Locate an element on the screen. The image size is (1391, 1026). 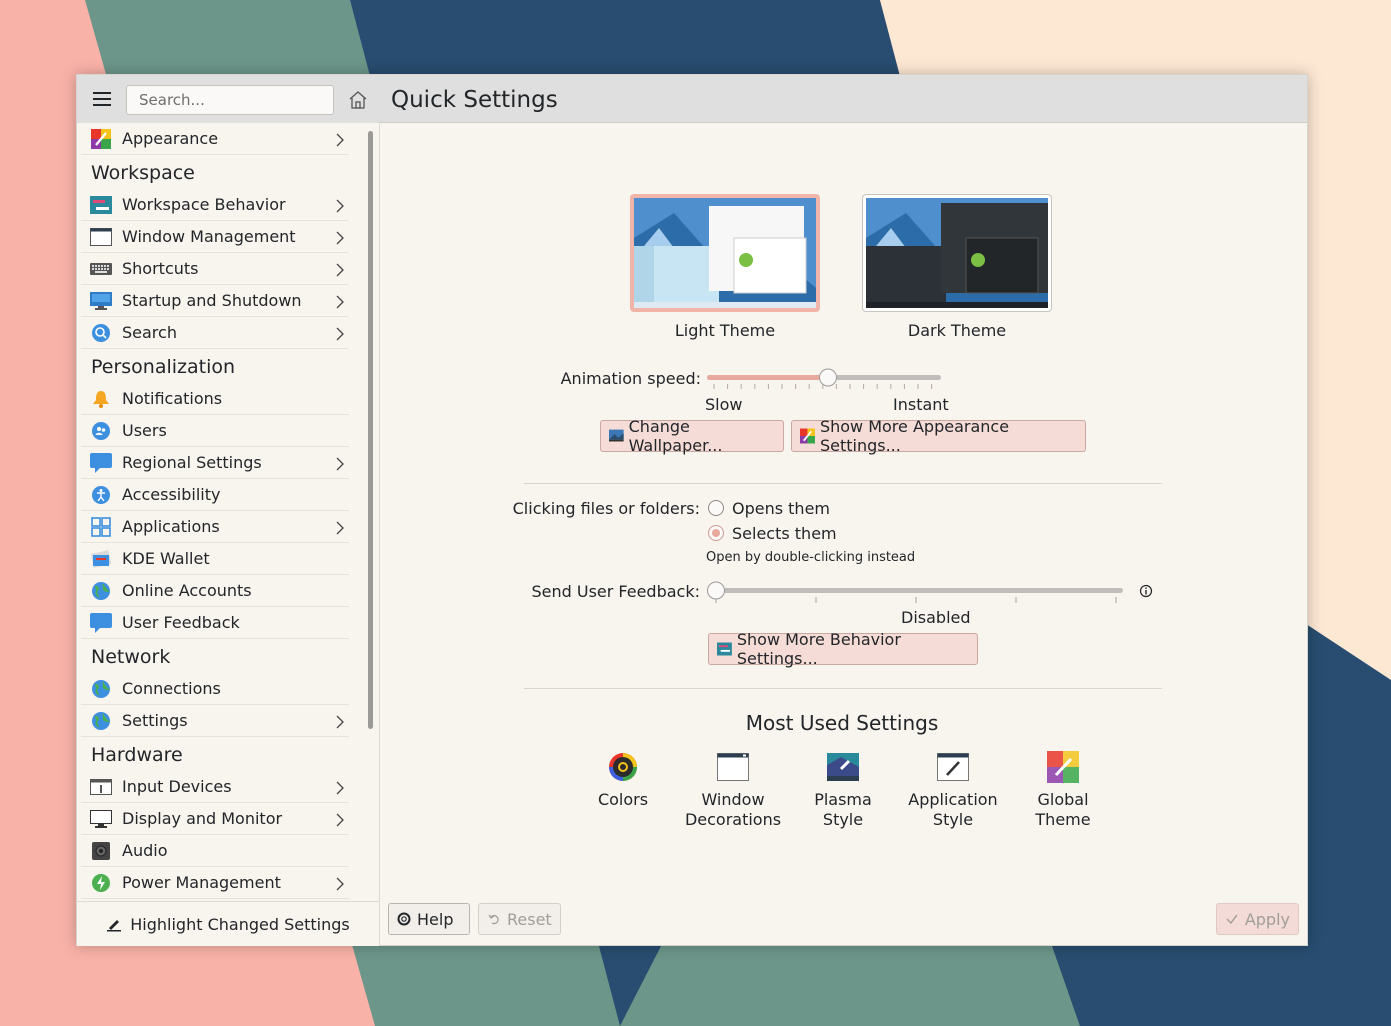
sidebar-item-startup-and-shutdown: Startup and Shutdown is located at coordinates (215, 301).